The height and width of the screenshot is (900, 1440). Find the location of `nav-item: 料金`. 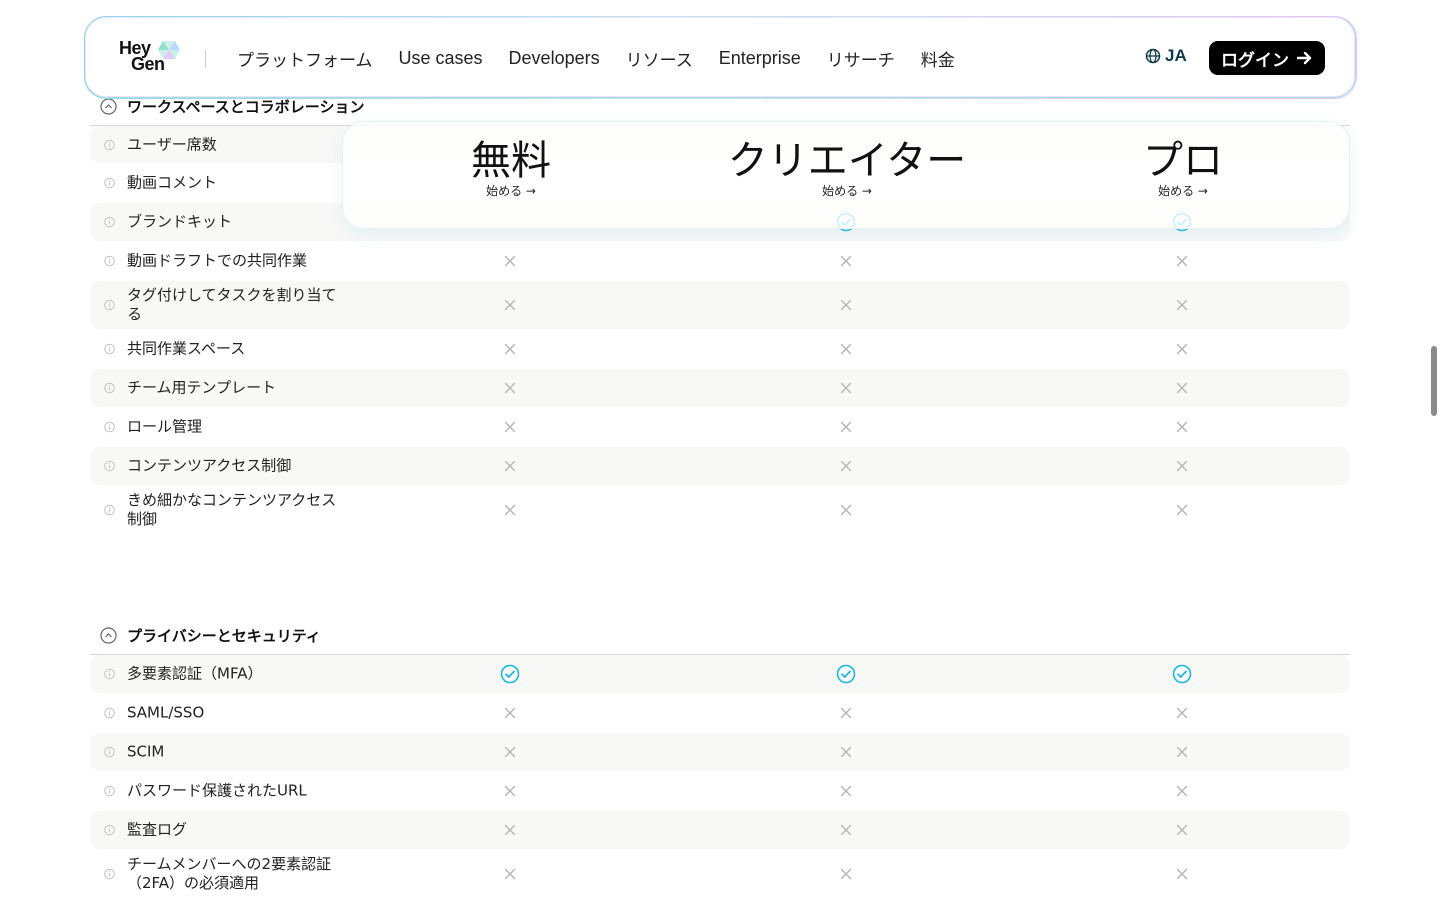

nav-item: 料金 is located at coordinates (938, 58).